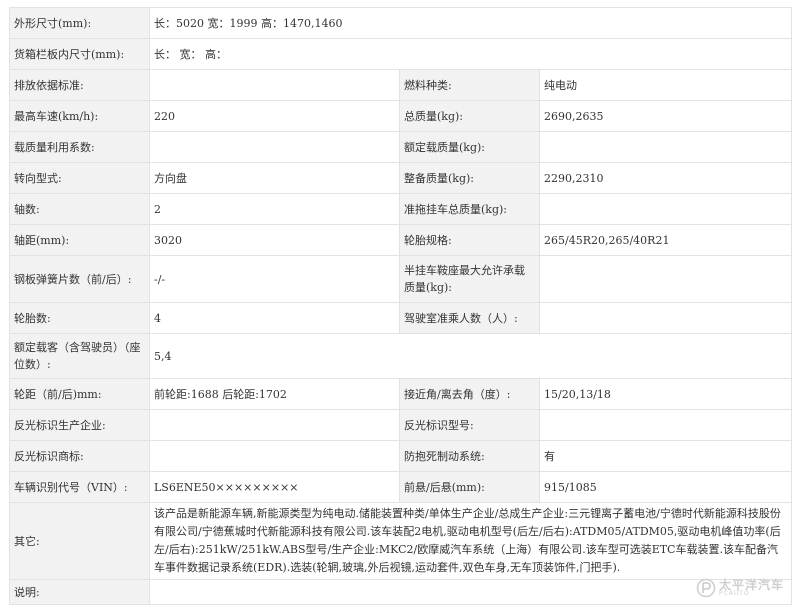 The height and width of the screenshot is (605, 800). I want to click on label-reflector-maker: 反光标识生产企业:, so click(79, 425).